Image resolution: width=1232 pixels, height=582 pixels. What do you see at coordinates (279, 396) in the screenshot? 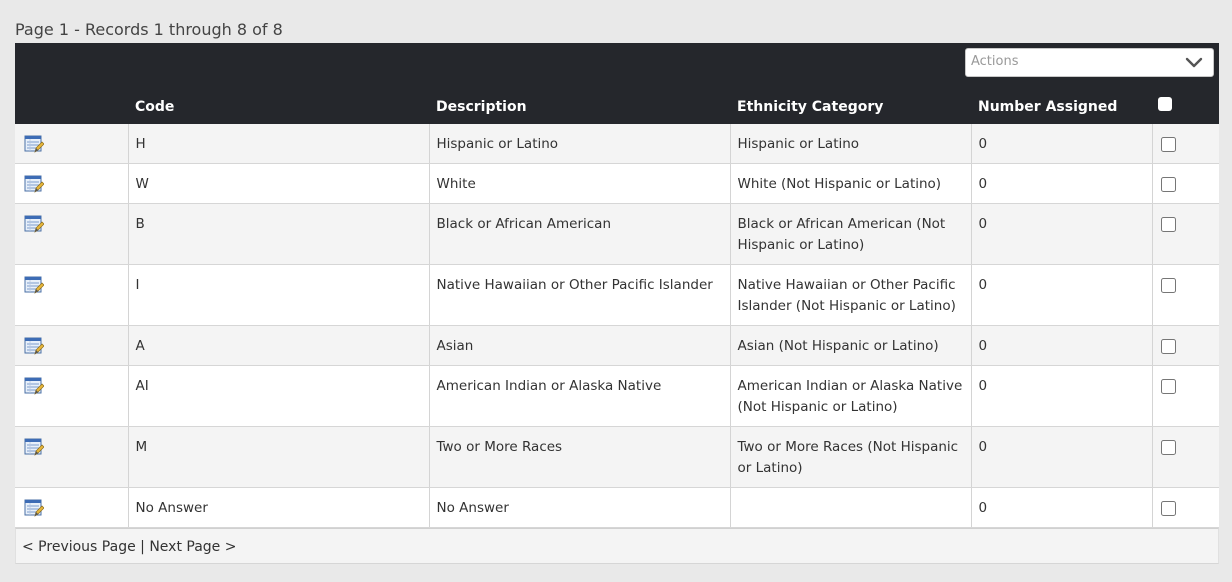
I see `cell-code: AI` at bounding box center [279, 396].